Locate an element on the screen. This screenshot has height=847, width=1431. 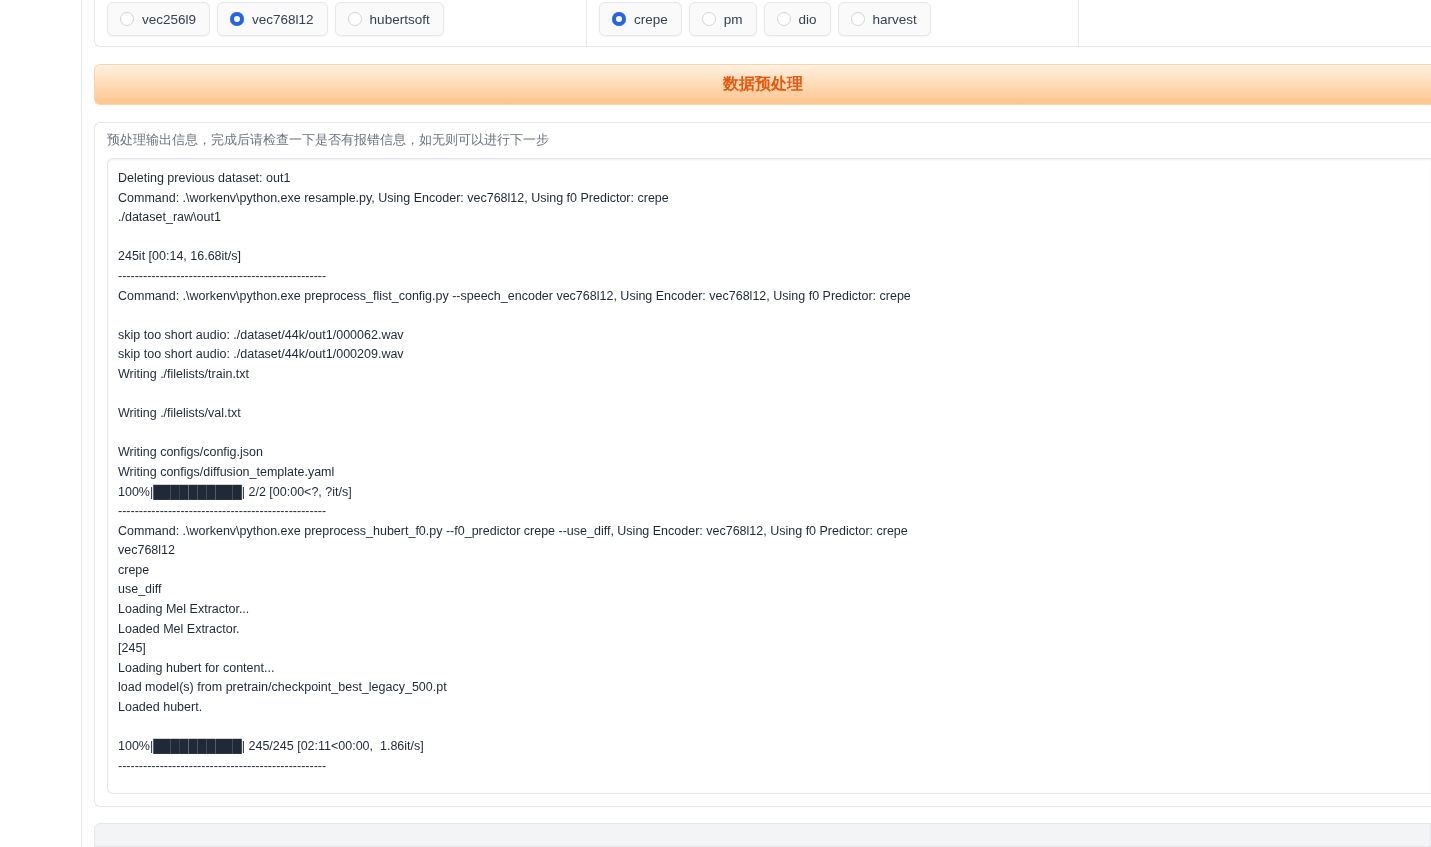
radio-option: vec256l9 is located at coordinates (159, 19).